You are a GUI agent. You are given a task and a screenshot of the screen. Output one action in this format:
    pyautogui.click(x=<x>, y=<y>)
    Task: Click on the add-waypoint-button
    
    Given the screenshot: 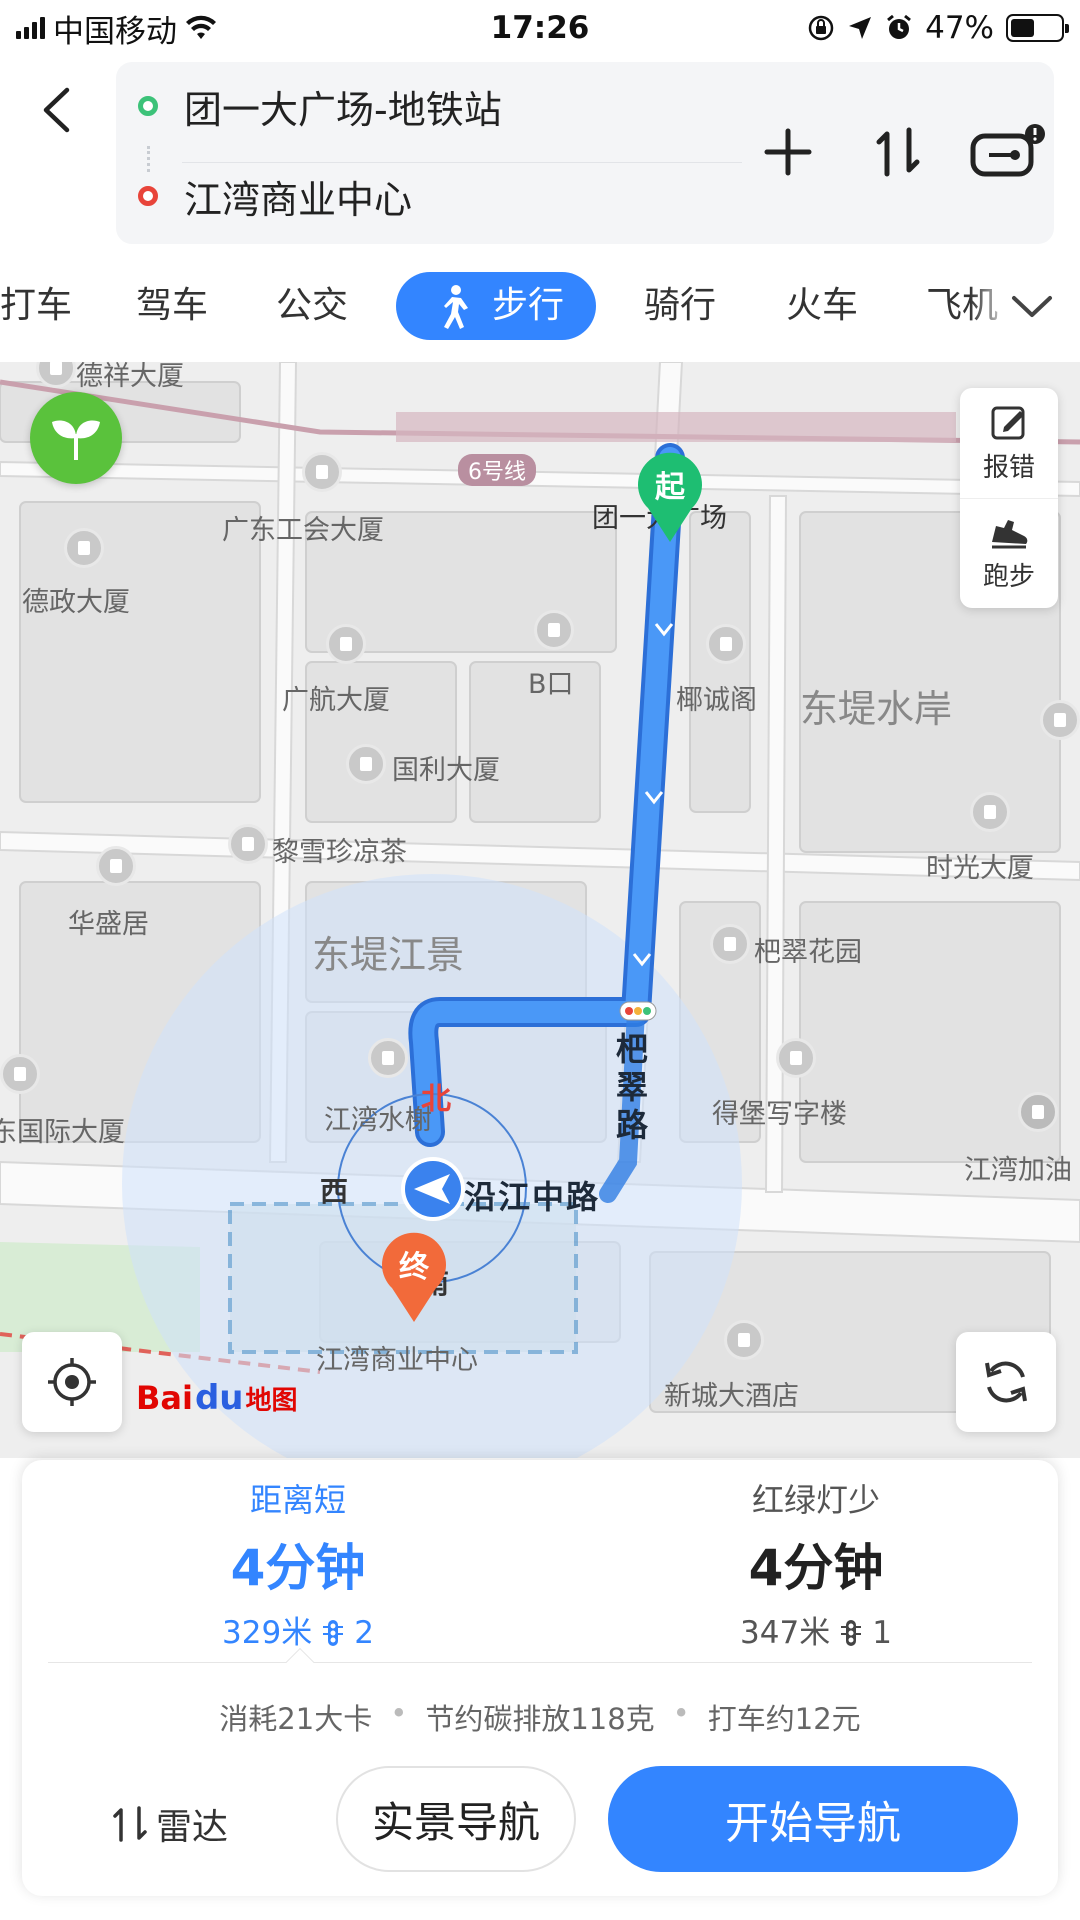 What is the action you would take?
    pyautogui.click(x=788, y=152)
    